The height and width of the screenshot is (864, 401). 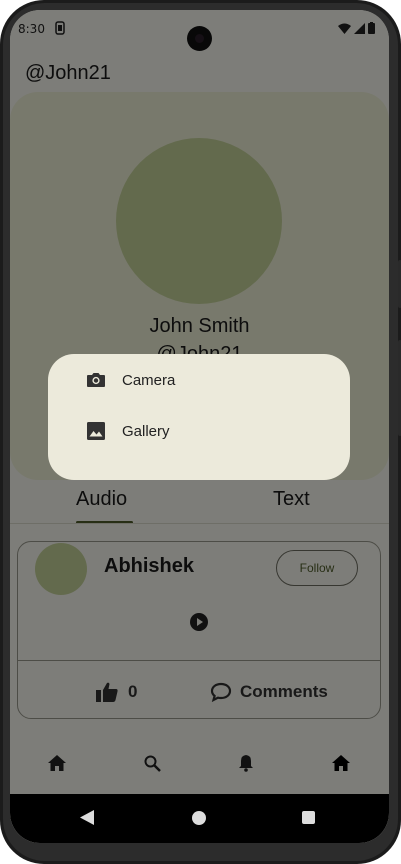 I want to click on home-circle-icon, so click(x=199, y=818).